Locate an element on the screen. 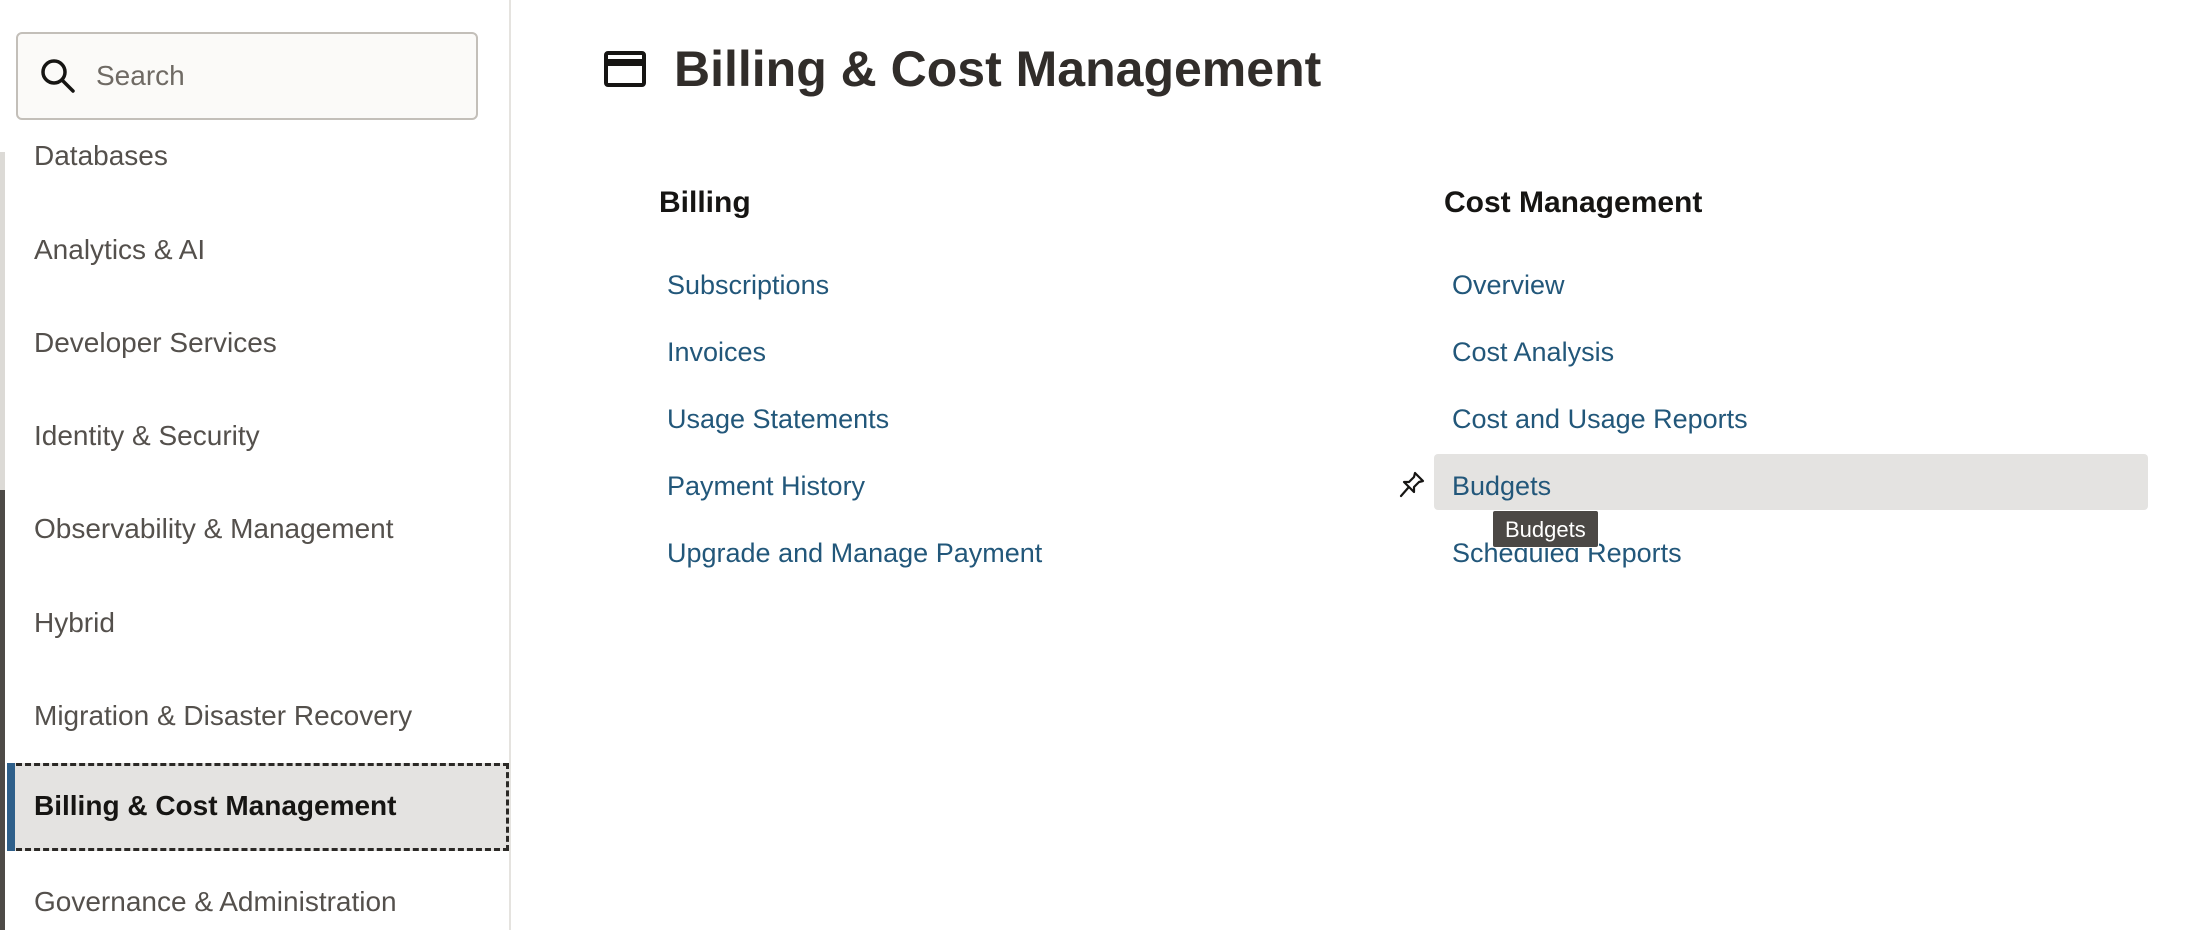 The image size is (2198, 930). page-header: Billing & Cost Management is located at coordinates (962, 69).